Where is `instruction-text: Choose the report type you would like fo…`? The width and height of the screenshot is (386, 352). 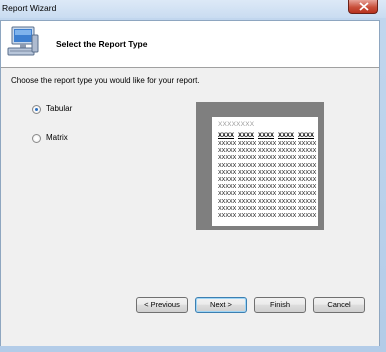
instruction-text: Choose the report type you would like fo… is located at coordinates (105, 80).